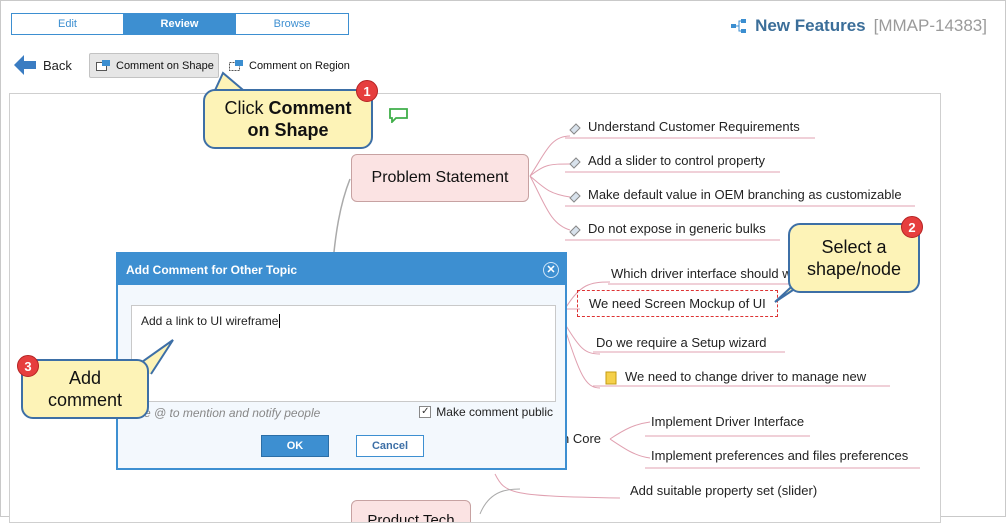 The image size is (1006, 523). What do you see at coordinates (367, 91) in the screenshot?
I see `step-badge-1: 1` at bounding box center [367, 91].